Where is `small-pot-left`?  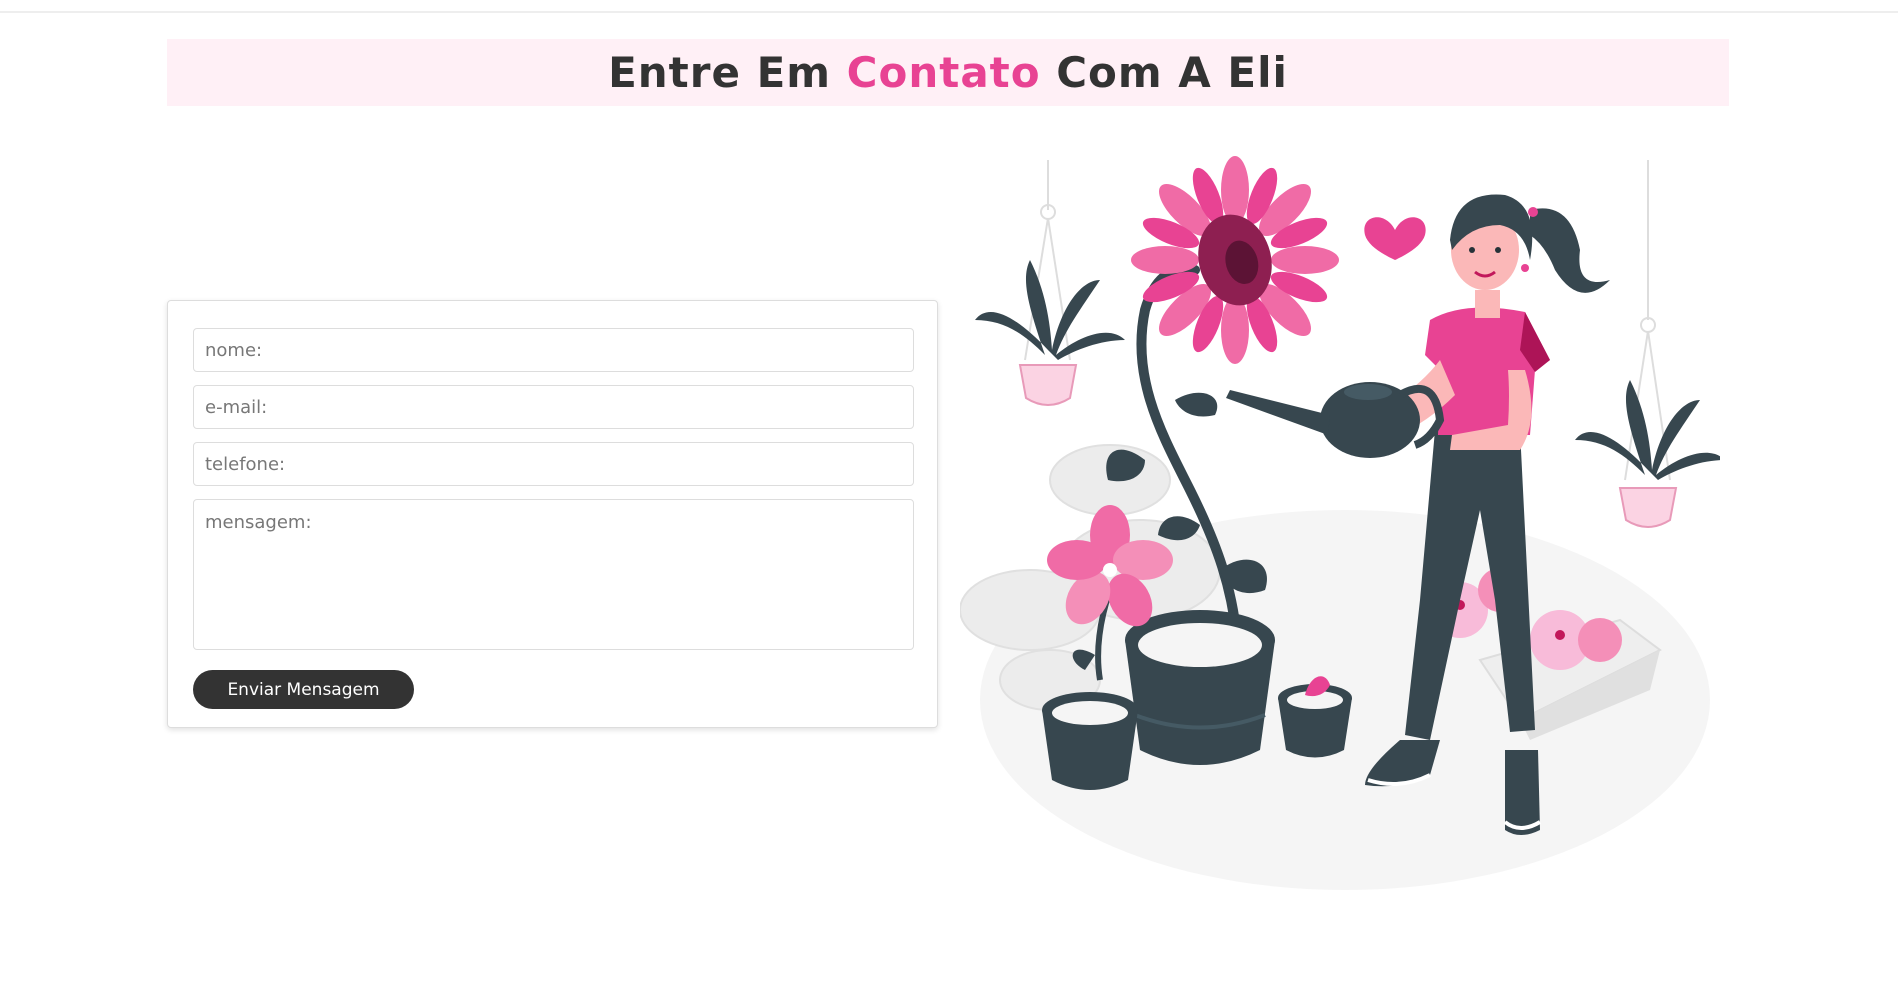 small-pot-left is located at coordinates (1090, 741).